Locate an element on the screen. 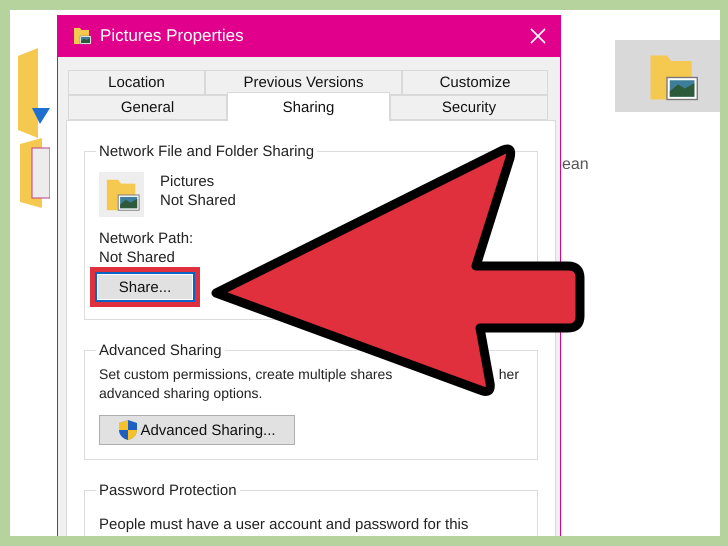 The height and width of the screenshot is (546, 728). window-title: Pictures Properties is located at coordinates (172, 36).